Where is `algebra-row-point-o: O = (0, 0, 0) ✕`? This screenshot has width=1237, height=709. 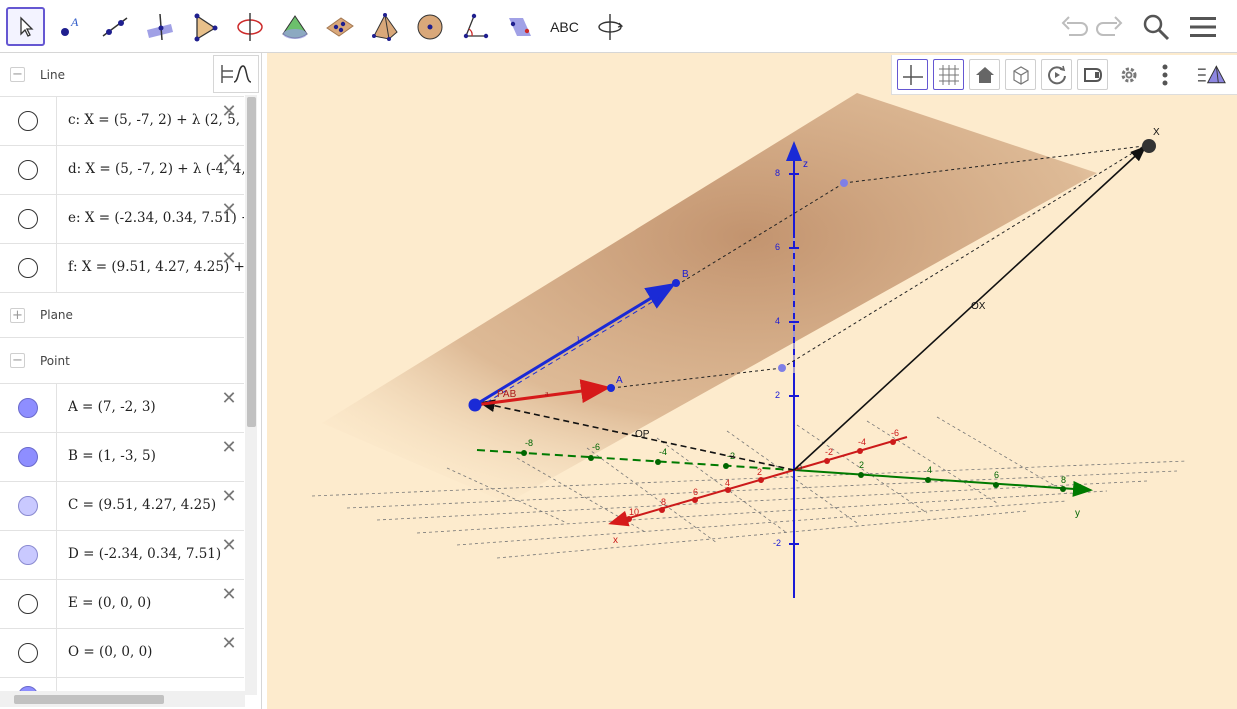
algebra-row-point-o: O = (0, 0, 0) ✕ is located at coordinates (122, 653).